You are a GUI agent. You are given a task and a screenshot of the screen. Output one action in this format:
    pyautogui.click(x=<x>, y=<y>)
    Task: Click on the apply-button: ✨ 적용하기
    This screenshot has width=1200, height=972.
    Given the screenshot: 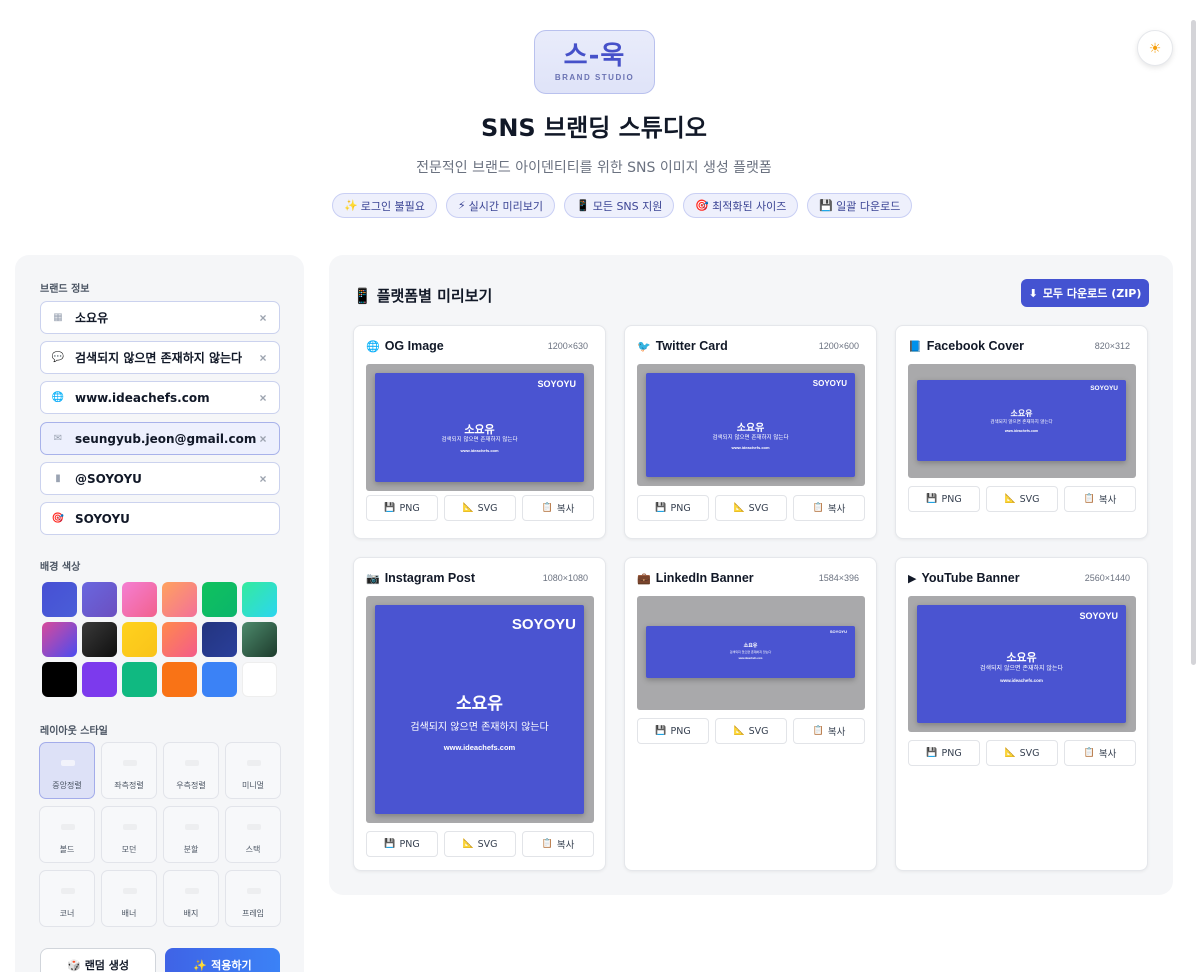 What is the action you would take?
    pyautogui.click(x=222, y=960)
    